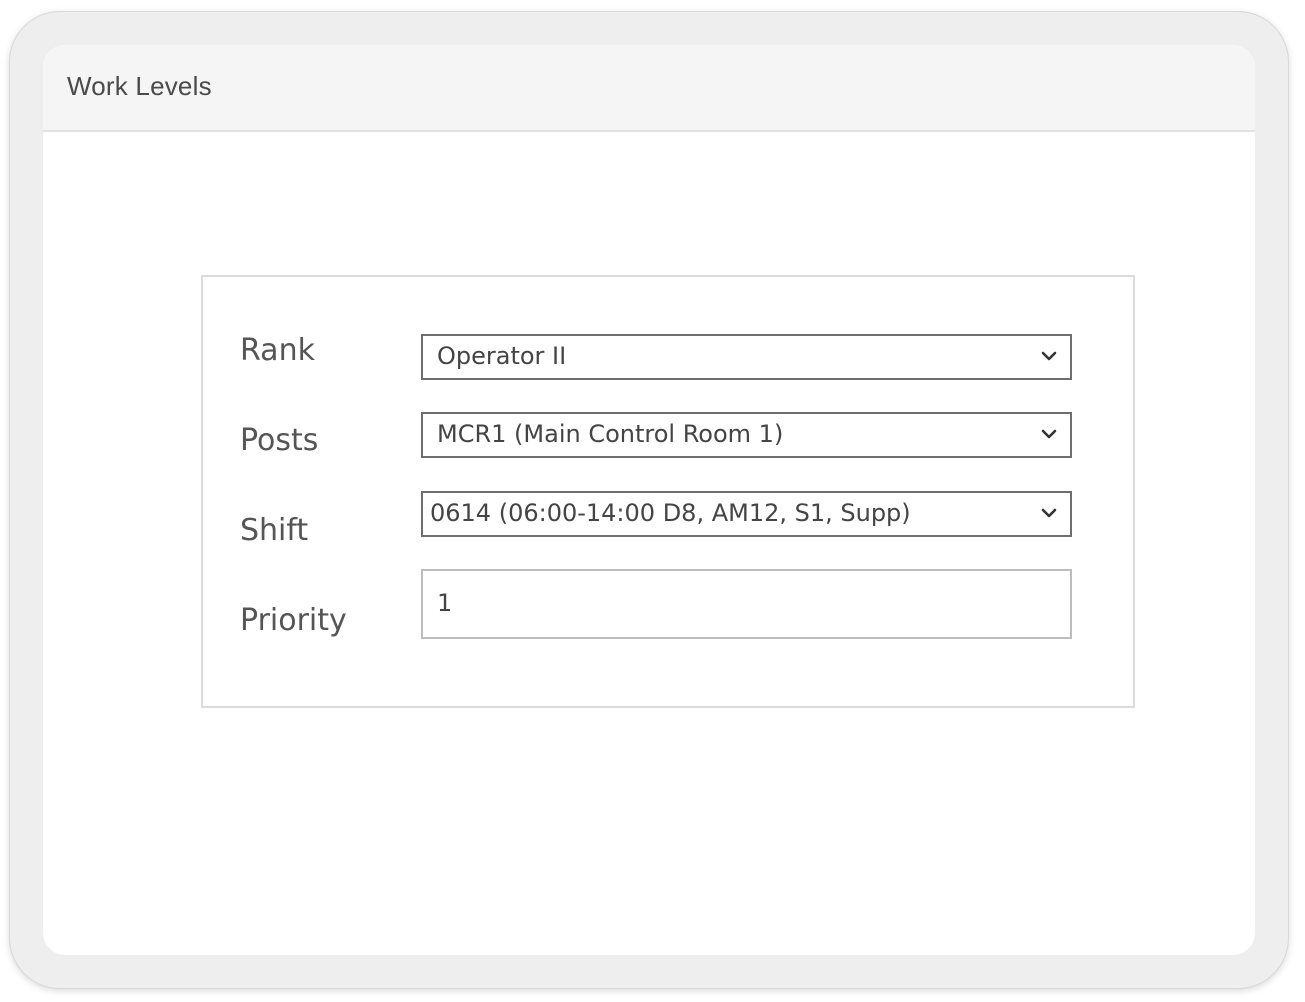 Image resolution: width=1305 pixels, height=1002 pixels. What do you see at coordinates (274, 530) in the screenshot?
I see `shift-label: Shift` at bounding box center [274, 530].